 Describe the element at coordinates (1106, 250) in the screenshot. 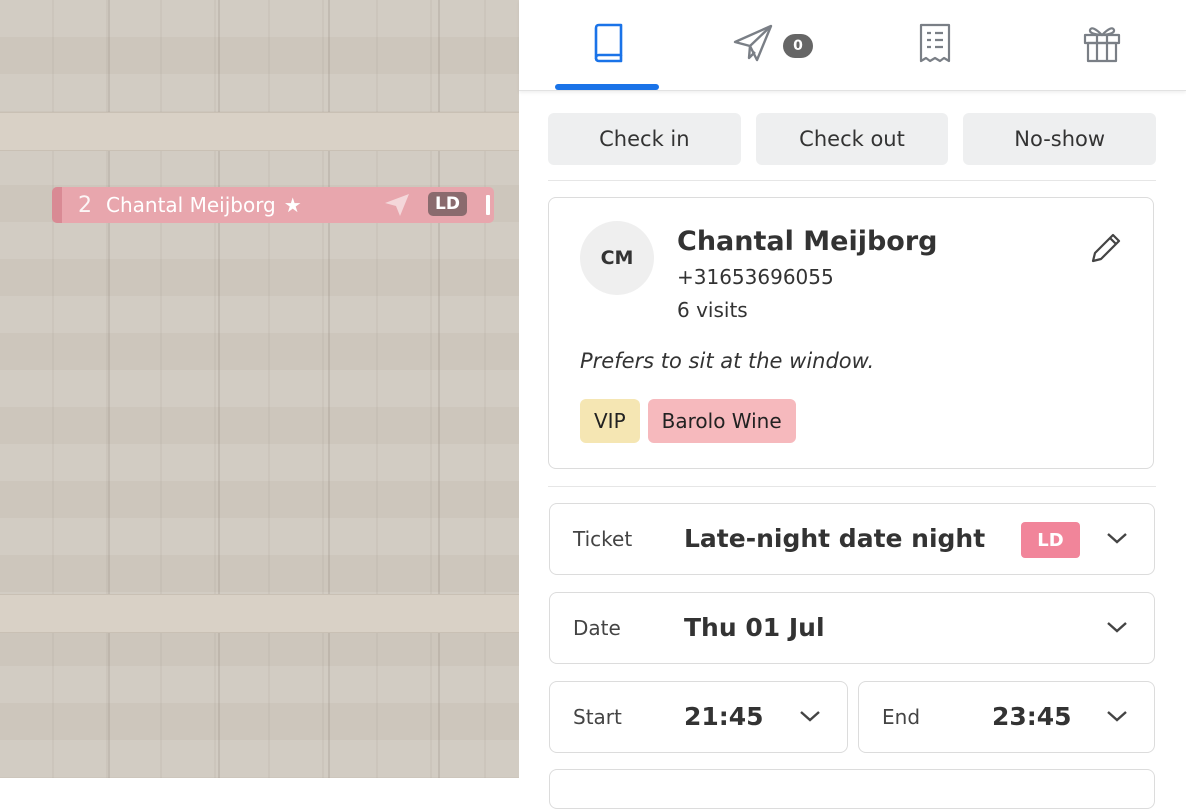

I see `edit-pencil-icon` at that location.